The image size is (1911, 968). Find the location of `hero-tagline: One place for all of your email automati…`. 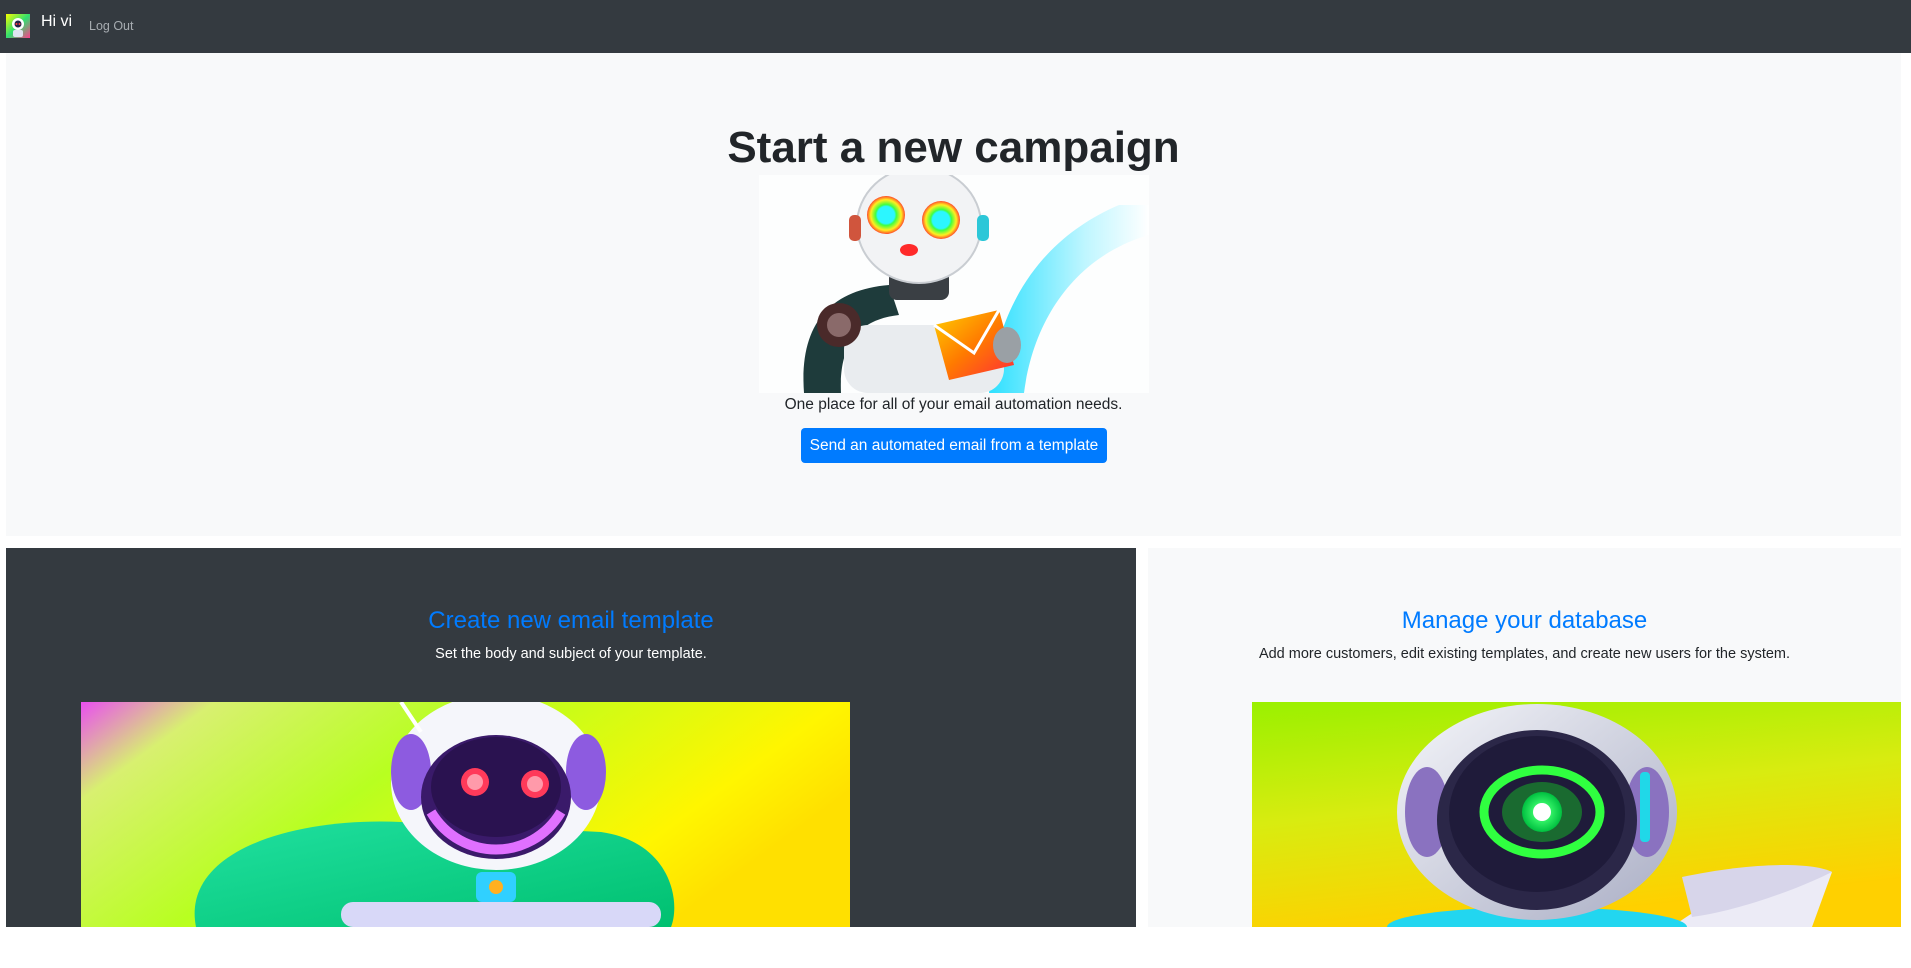

hero-tagline: One place for all of your email automati… is located at coordinates (953, 404).